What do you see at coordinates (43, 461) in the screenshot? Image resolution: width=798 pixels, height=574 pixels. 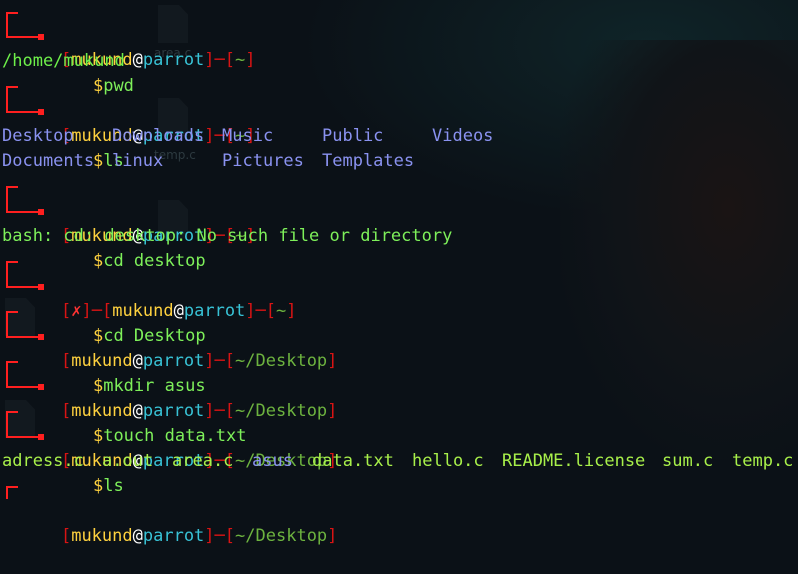 I see `file-entry: adress.c` at bounding box center [43, 461].